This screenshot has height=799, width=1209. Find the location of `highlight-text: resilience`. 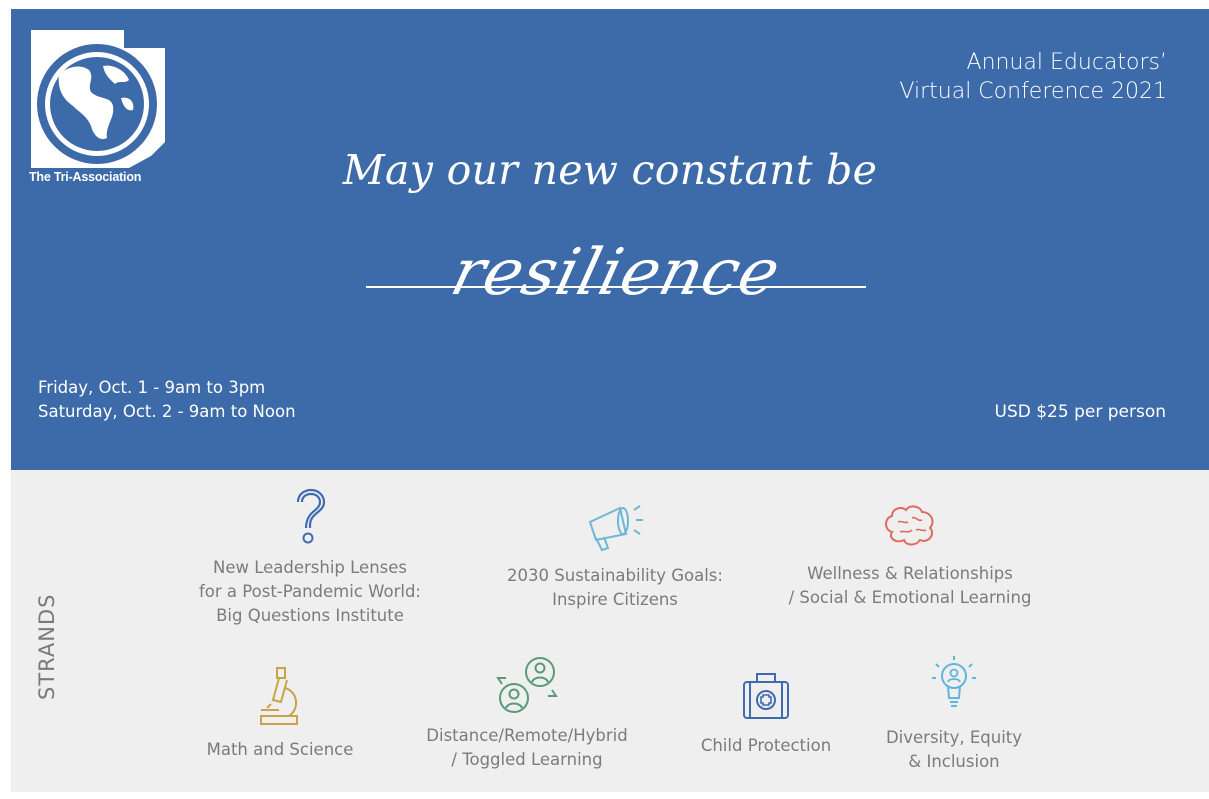

highlight-text: resilience is located at coordinates (616, 273).